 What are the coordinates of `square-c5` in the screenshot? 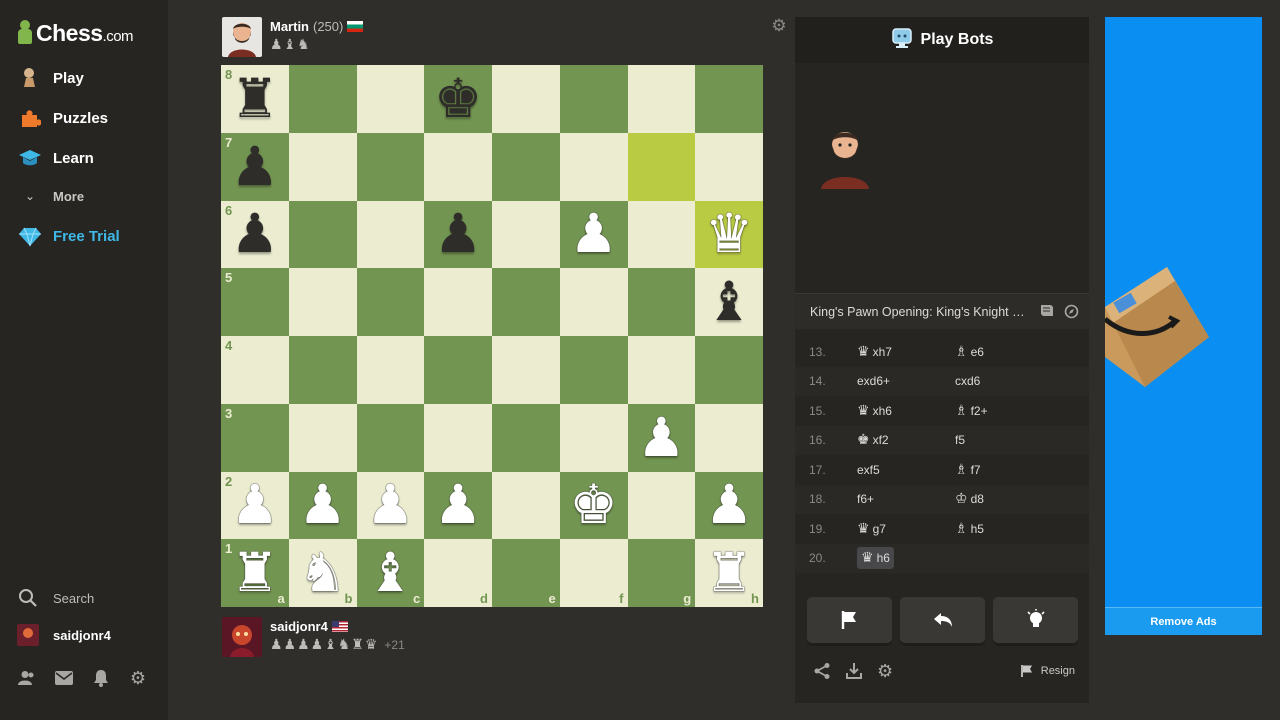 It's located at (390, 302).